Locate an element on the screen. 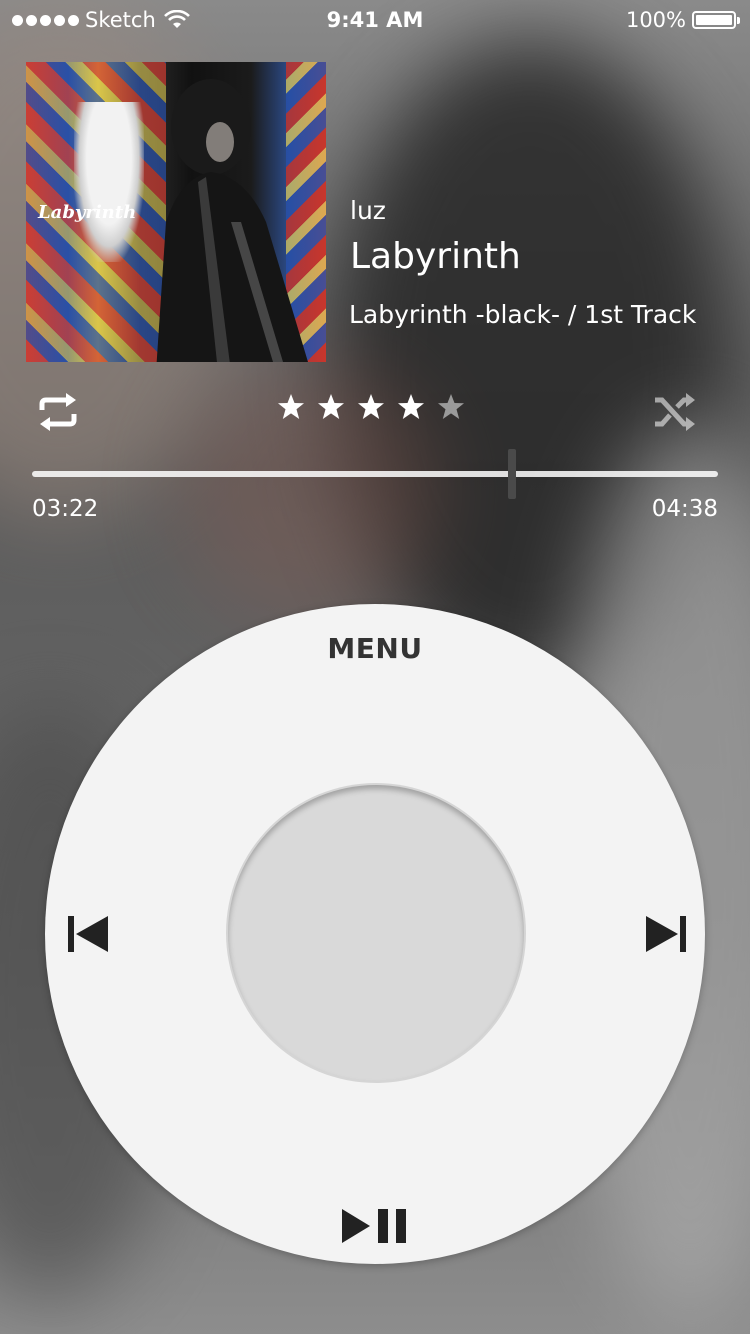  star-rating is located at coordinates (371, 407).